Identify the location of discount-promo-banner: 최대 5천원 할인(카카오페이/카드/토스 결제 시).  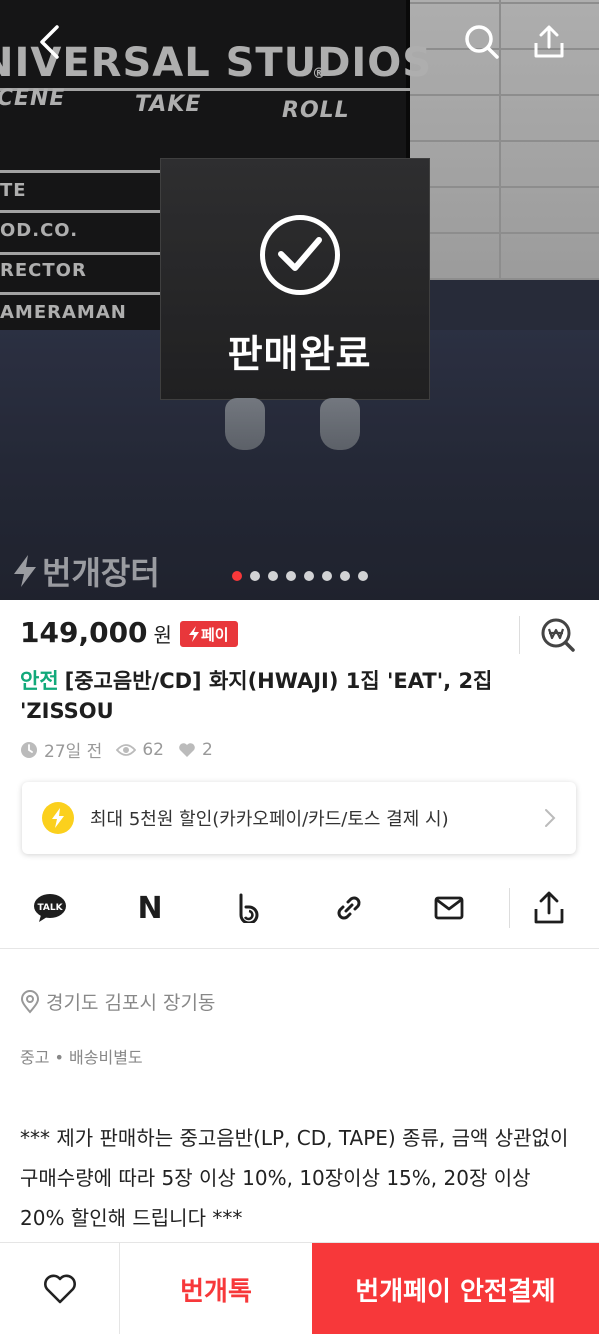
(299, 818).